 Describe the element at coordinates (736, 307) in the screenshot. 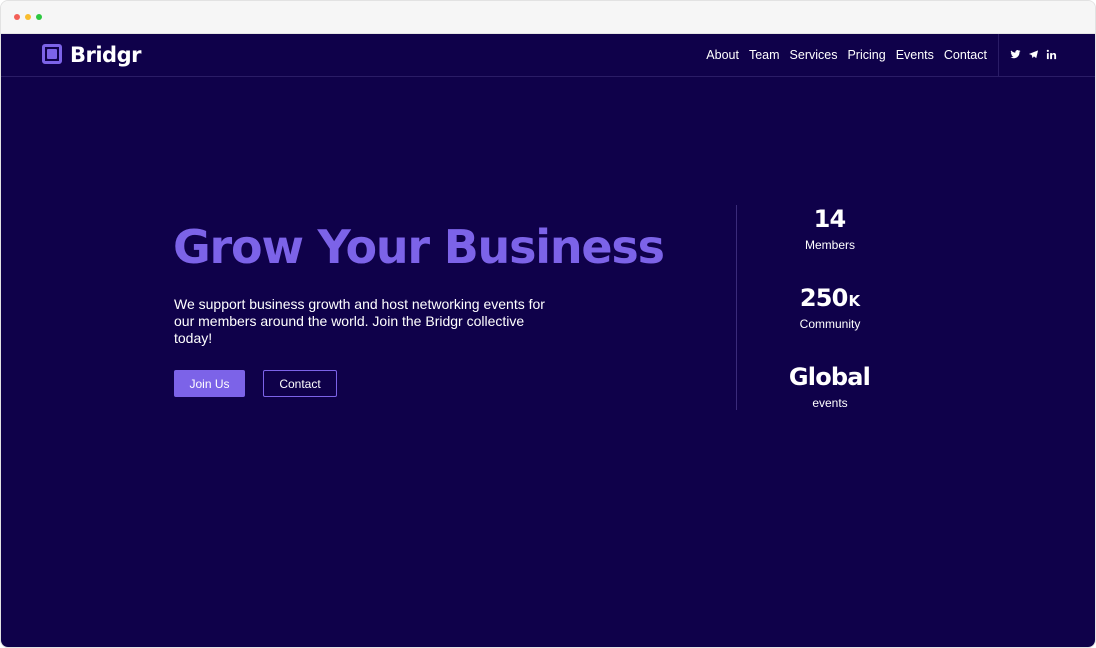

I see `stats-divider` at that location.